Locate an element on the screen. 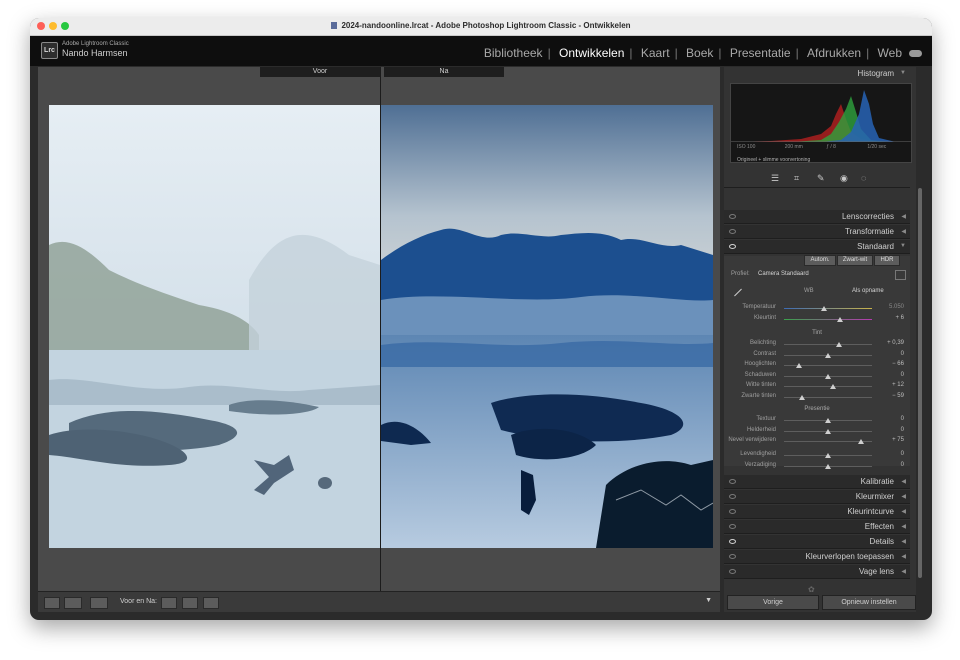 The height and width of the screenshot is (660, 960). toolbar-menu-chevron-icon: ▼ is located at coordinates (708, 600).